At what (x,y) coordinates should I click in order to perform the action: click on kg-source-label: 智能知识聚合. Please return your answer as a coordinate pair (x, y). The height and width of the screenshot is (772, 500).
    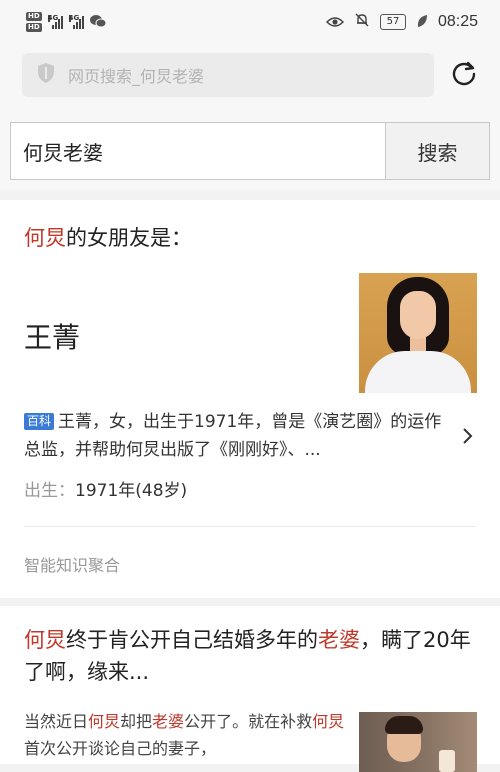
    Looking at the image, I should click on (72, 565).